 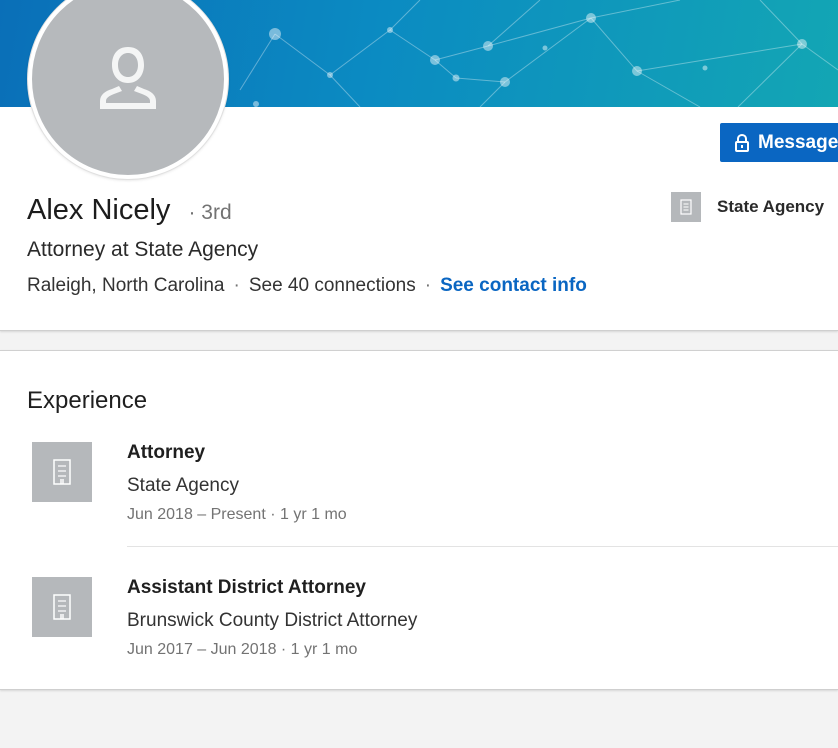 What do you see at coordinates (482, 546) in the screenshot?
I see `experience-divider` at bounding box center [482, 546].